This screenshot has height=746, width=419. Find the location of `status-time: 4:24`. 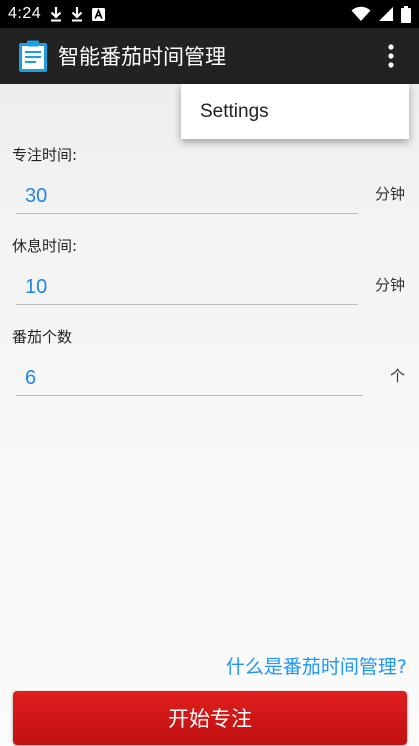

status-time: 4:24 is located at coordinates (25, 13).